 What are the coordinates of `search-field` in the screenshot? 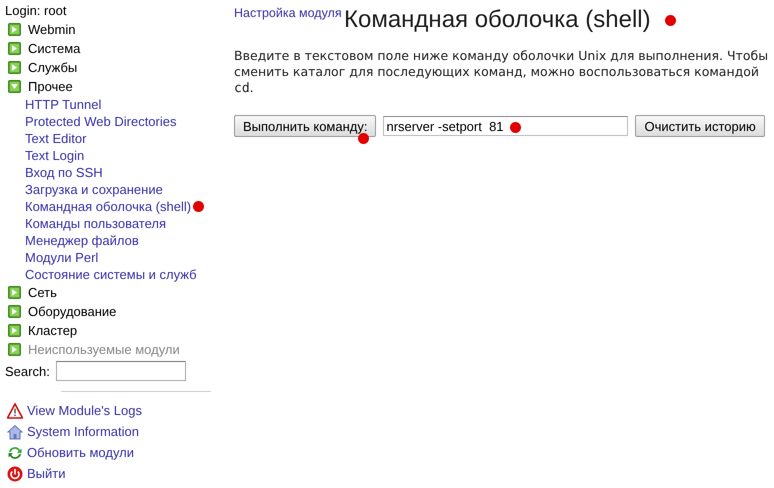 It's located at (121, 371).